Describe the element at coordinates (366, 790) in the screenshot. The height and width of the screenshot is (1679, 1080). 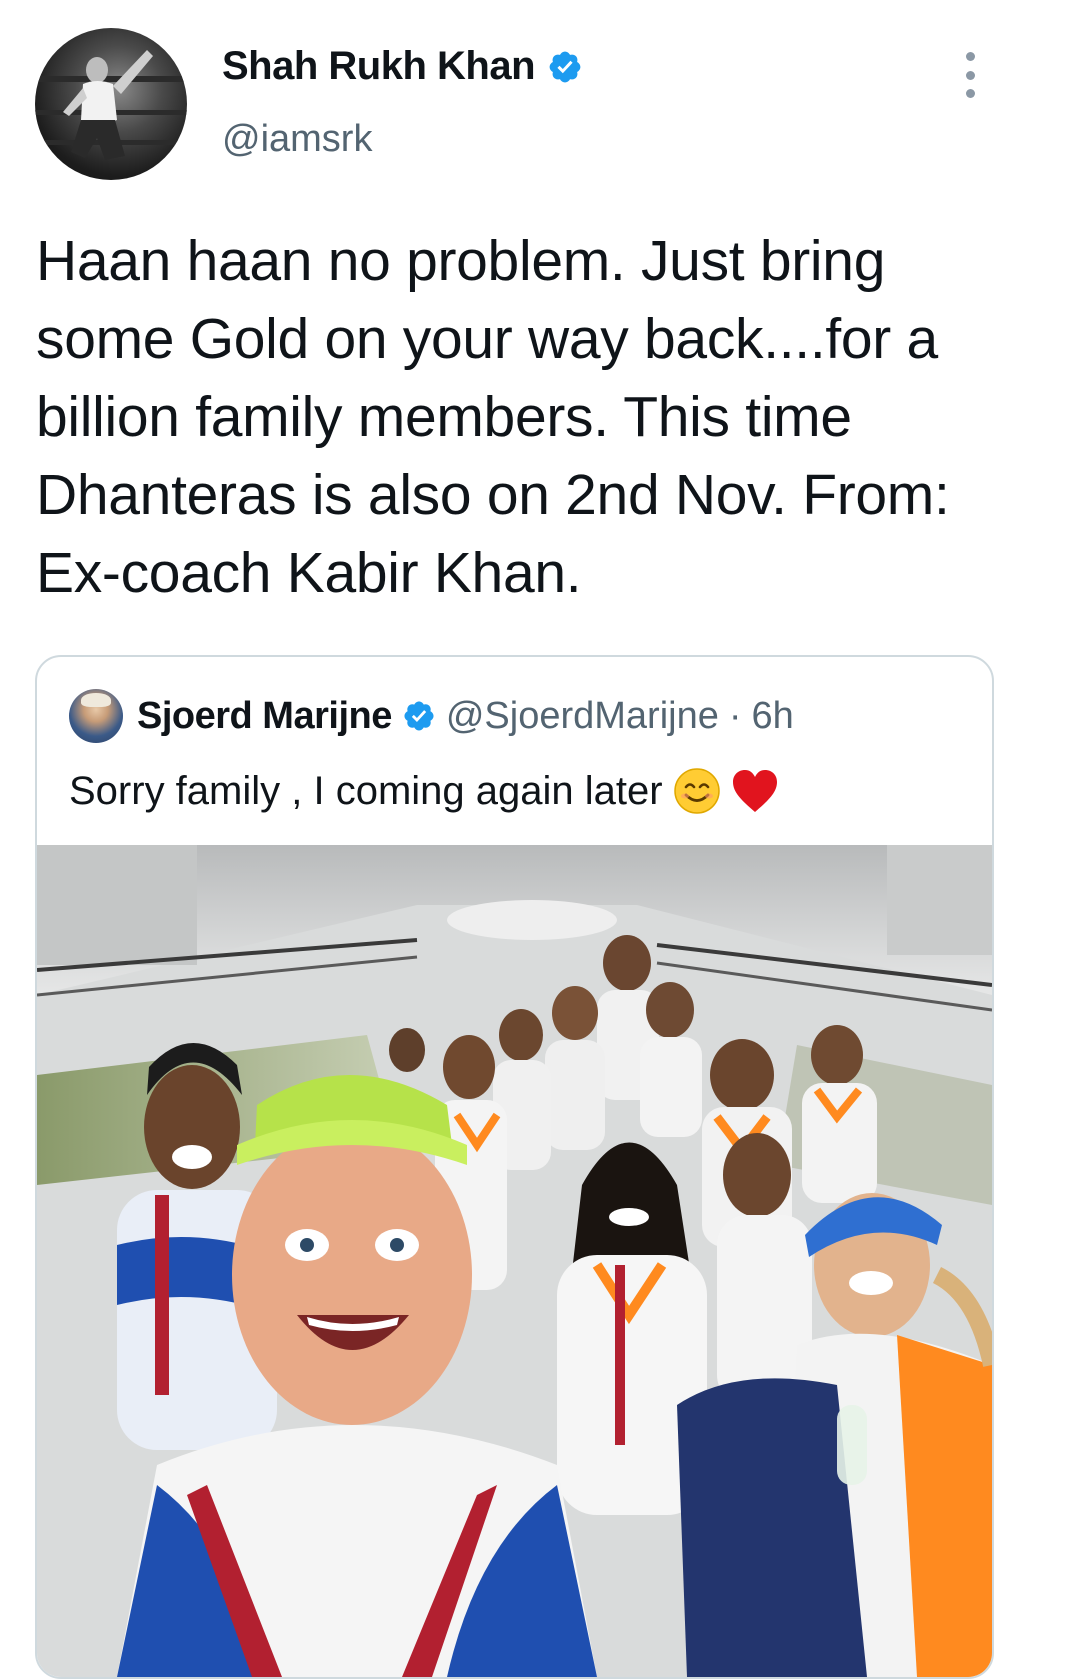
I see `quoted-tweet-text: Sorry family , I coming again later` at that location.